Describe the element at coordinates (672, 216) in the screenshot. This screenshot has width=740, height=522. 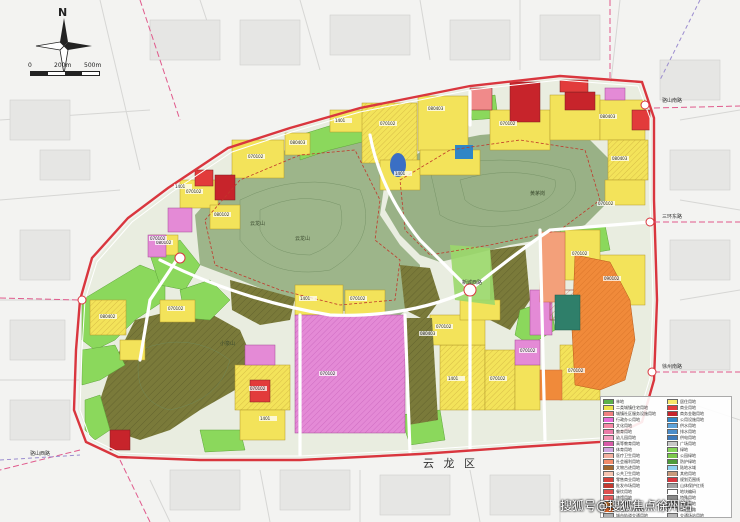
I see `road-label-east: 三环东路` at that location.